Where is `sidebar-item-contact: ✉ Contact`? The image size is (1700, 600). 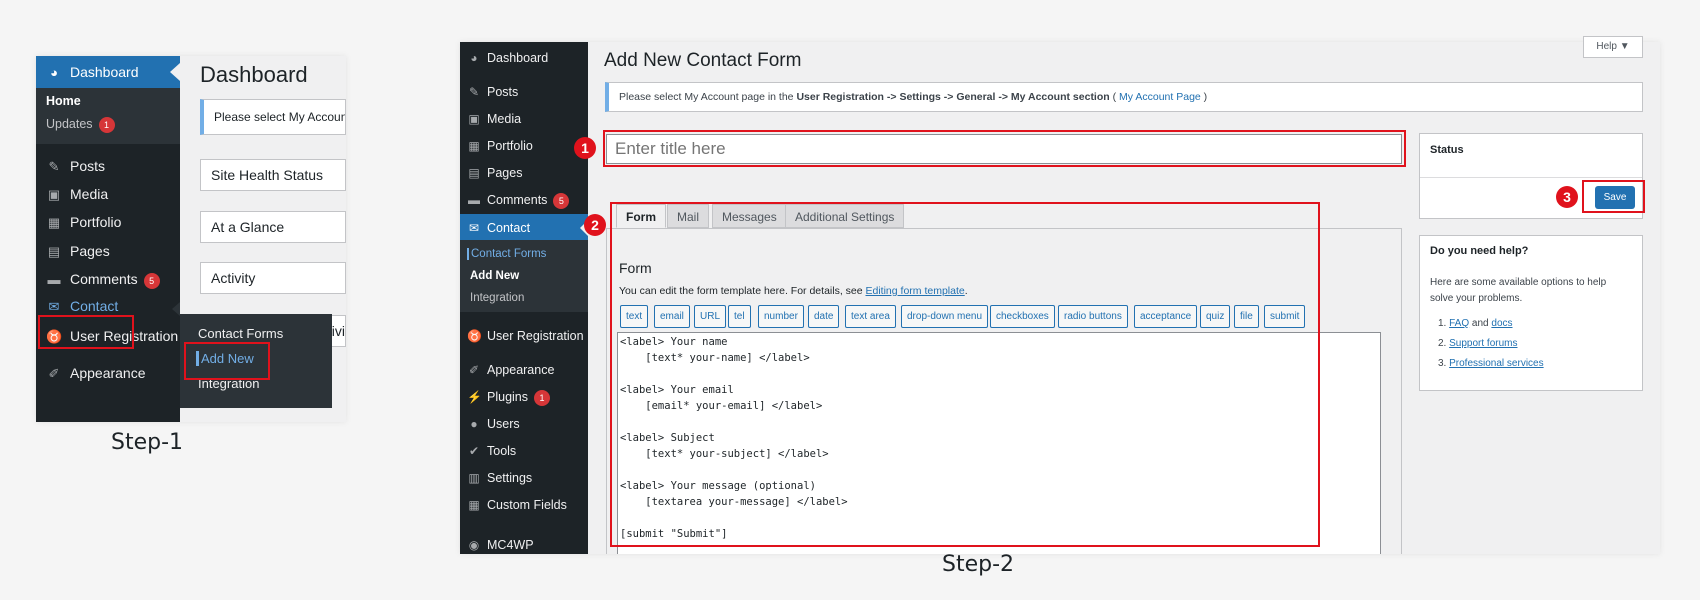 sidebar-item-contact: ✉ Contact is located at coordinates (524, 228).